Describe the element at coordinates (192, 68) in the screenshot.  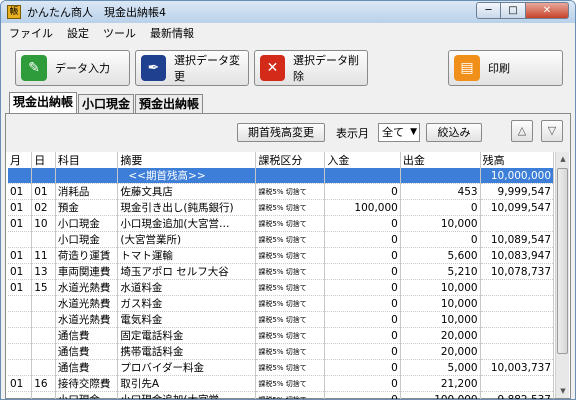
I see `edit-selected-button: ✒ 選択データ変更` at that location.